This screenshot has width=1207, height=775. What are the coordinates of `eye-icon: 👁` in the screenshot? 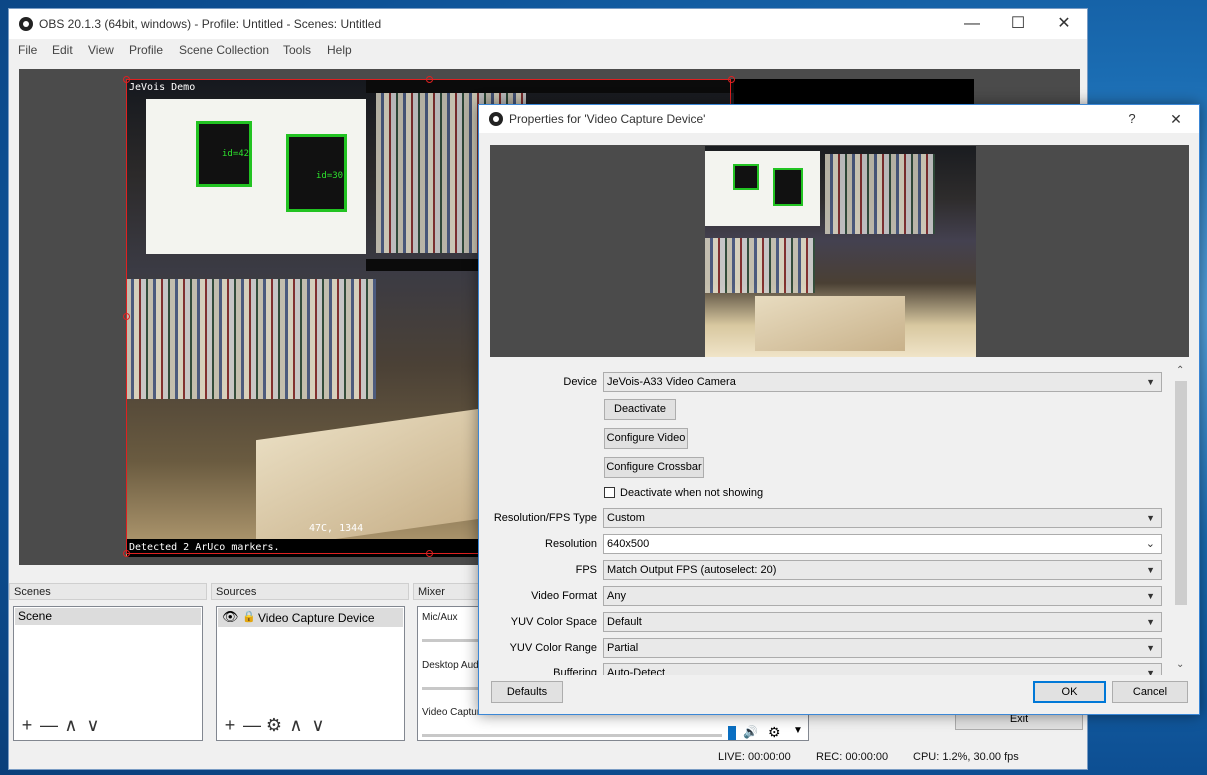 It's located at (230, 617).